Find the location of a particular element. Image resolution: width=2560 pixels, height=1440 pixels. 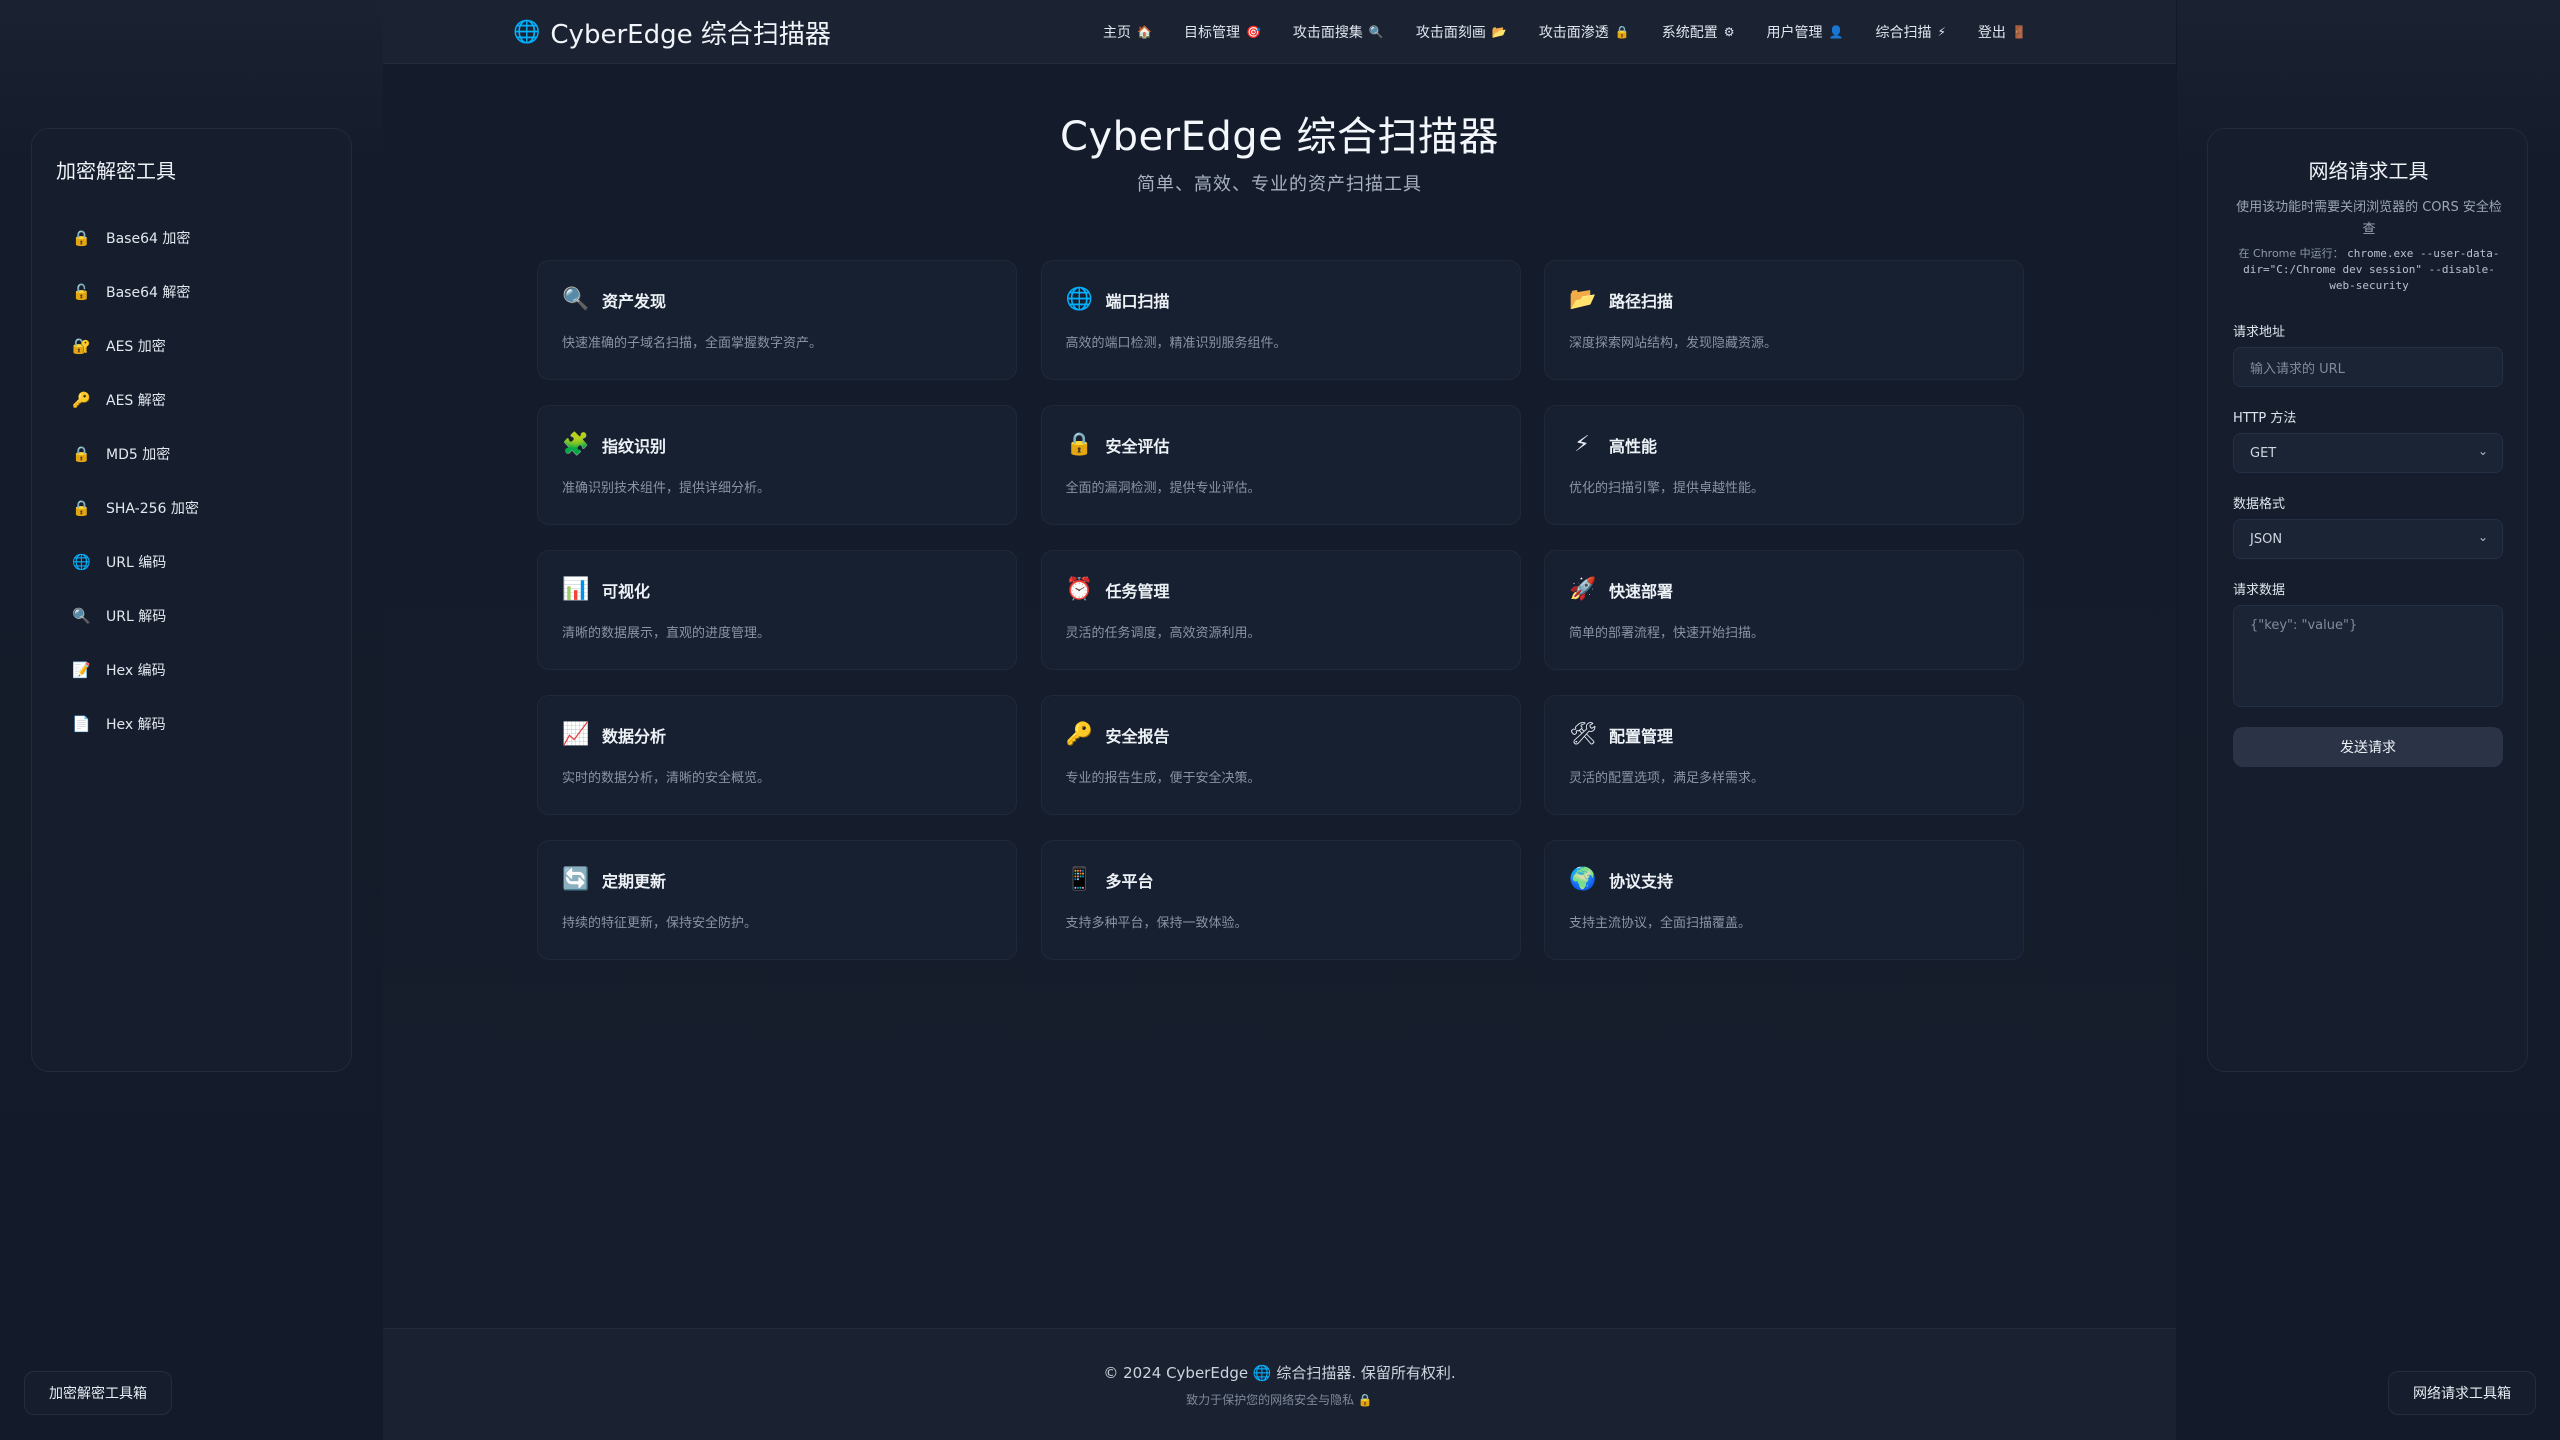

tool-label: Hex 解码 is located at coordinates (136, 725).